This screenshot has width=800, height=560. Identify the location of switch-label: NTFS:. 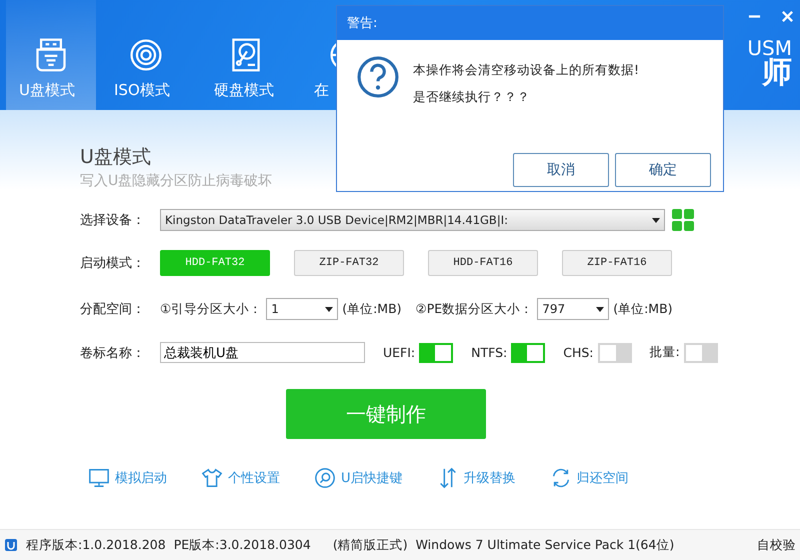
(489, 352).